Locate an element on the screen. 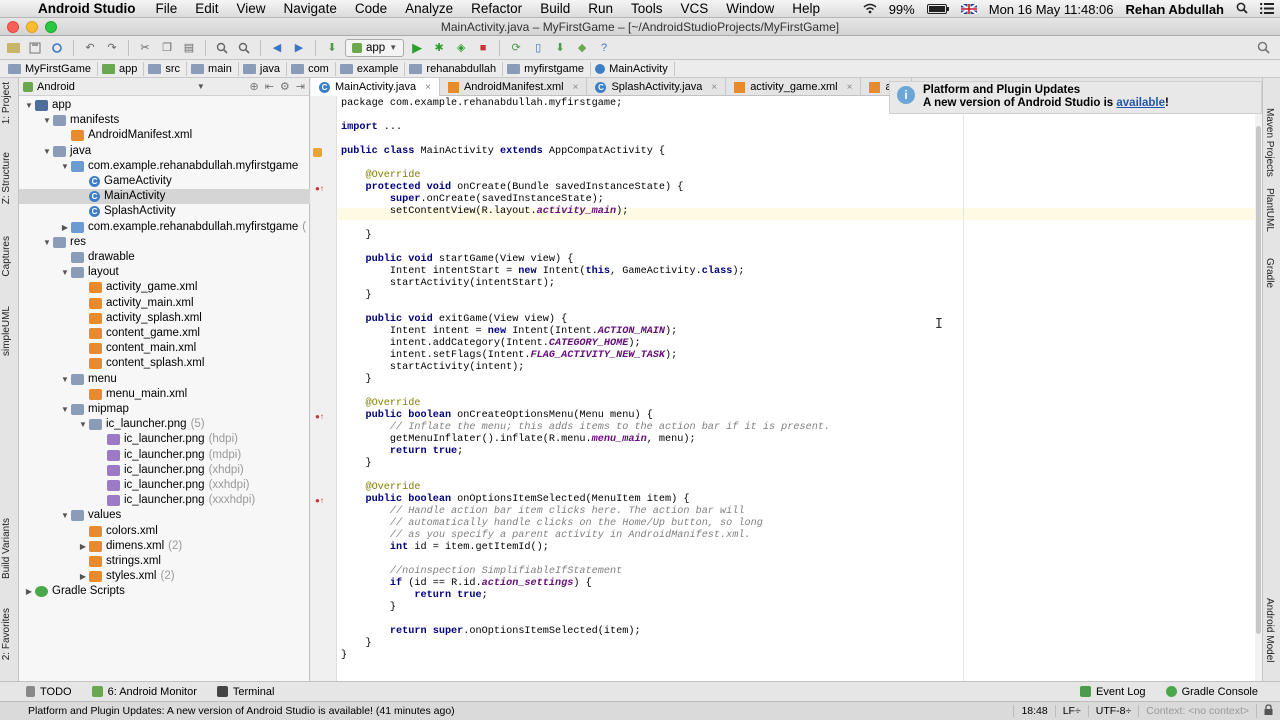 This screenshot has width=1280, height=720. breadcrumb-item: MainActivity is located at coordinates (633, 68).